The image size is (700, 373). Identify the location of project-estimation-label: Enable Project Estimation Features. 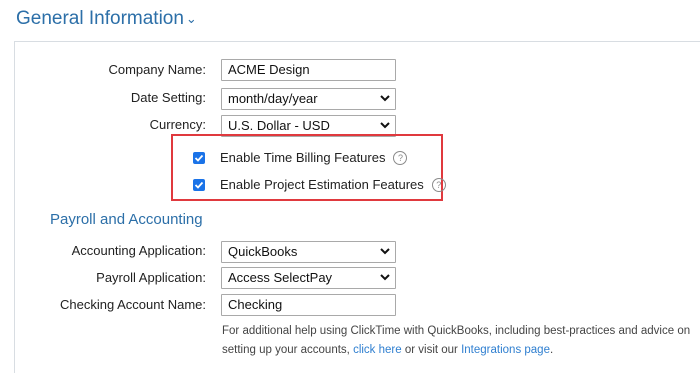
(322, 184).